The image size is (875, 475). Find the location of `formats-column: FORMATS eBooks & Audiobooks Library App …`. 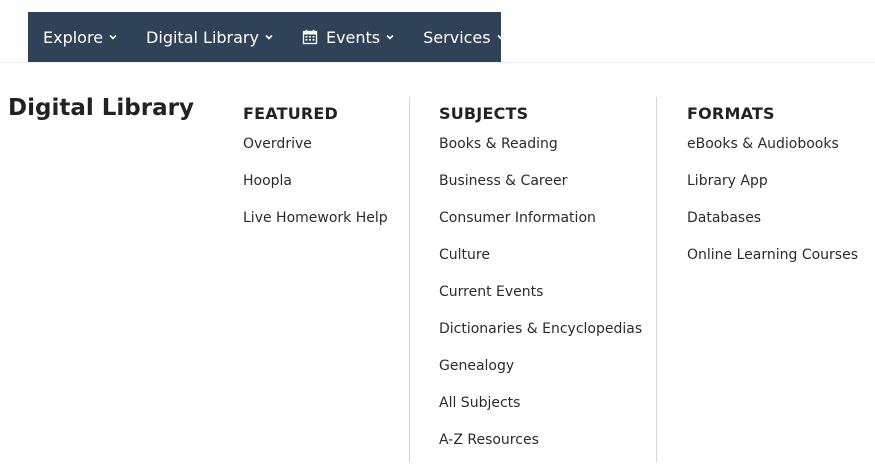

formats-column: FORMATS eBooks & Audiobooks Library App … is located at coordinates (772, 194).